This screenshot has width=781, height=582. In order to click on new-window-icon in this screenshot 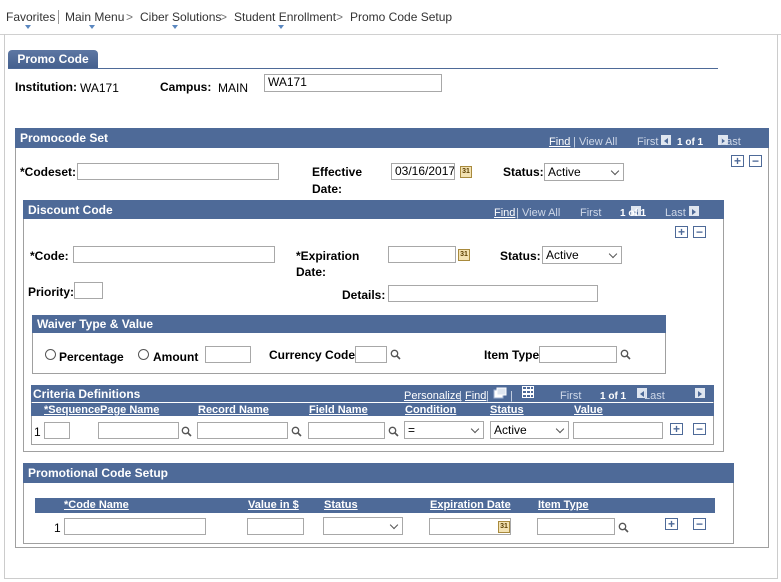, I will do `click(500, 393)`.